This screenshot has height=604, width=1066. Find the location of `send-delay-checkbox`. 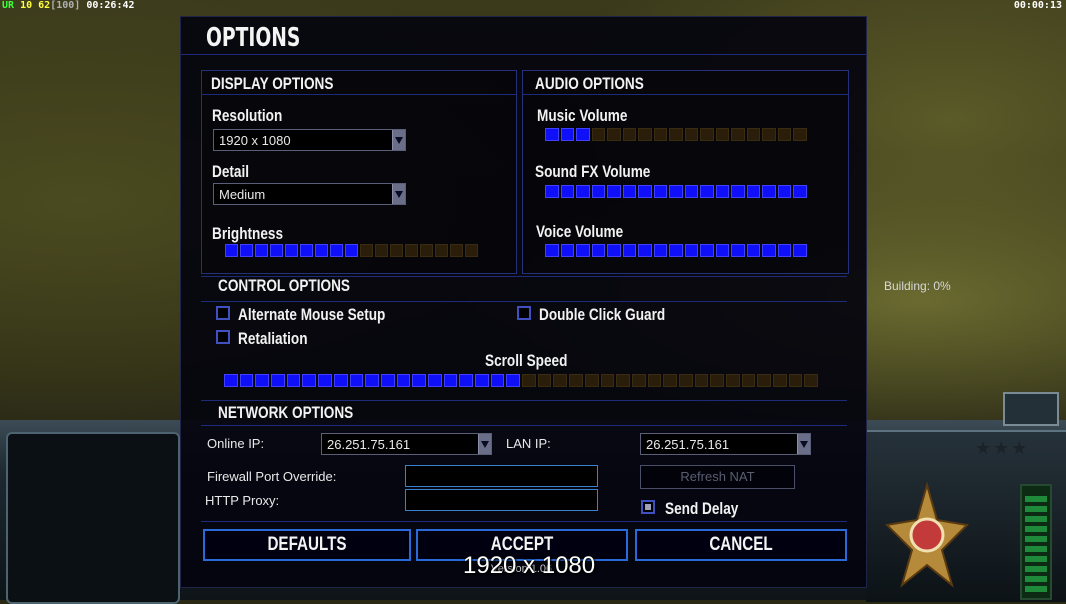

send-delay-checkbox is located at coordinates (648, 507).